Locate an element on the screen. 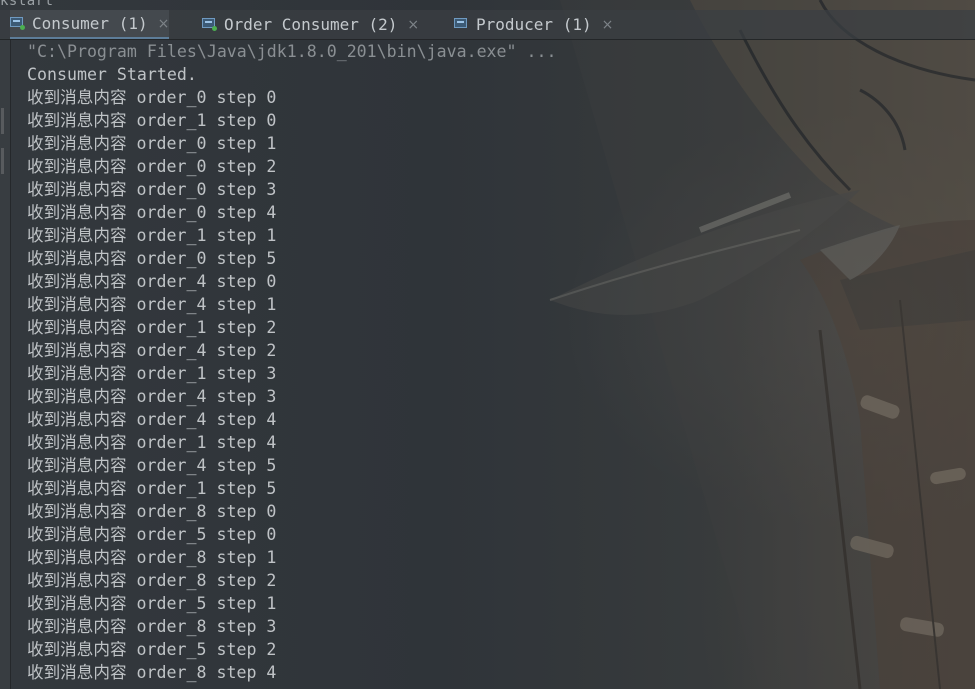 Image resolution: width=975 pixels, height=689 pixels. console-line: 收到消息内容 order_8 step 2 is located at coordinates (152, 580).